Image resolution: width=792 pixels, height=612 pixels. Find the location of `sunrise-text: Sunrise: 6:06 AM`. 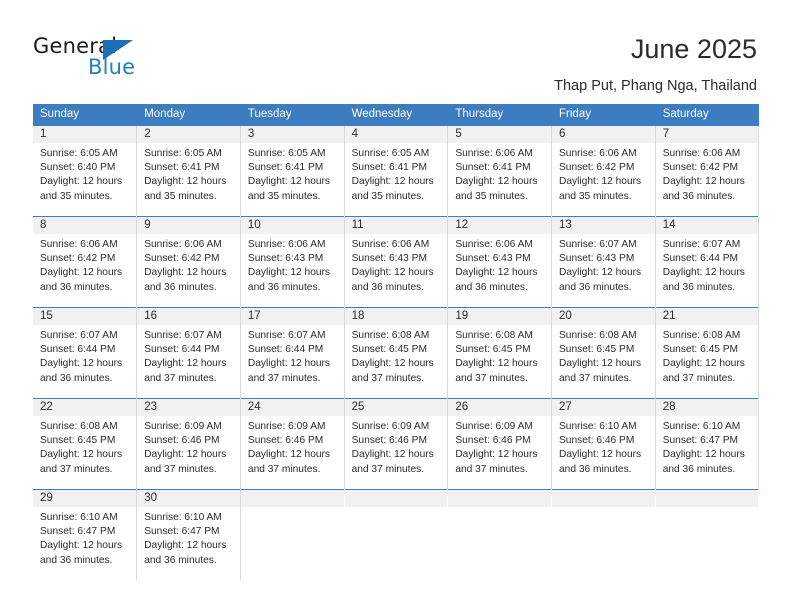

sunrise-text: Sunrise: 6:06 AM is located at coordinates (598, 153).